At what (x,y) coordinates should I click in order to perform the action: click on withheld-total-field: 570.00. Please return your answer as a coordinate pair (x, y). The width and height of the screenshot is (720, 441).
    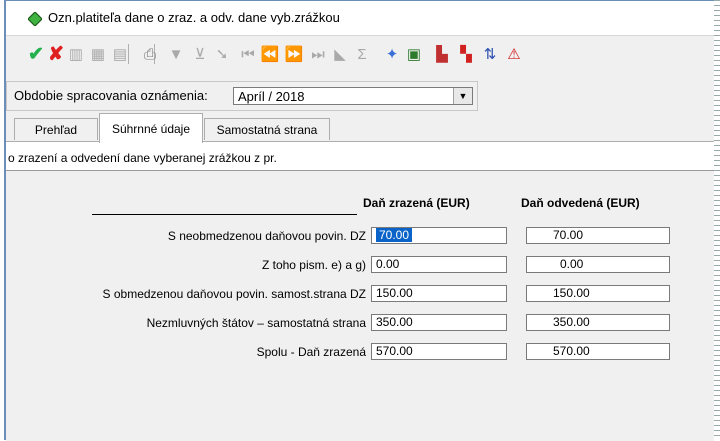
    Looking at the image, I should click on (439, 351).